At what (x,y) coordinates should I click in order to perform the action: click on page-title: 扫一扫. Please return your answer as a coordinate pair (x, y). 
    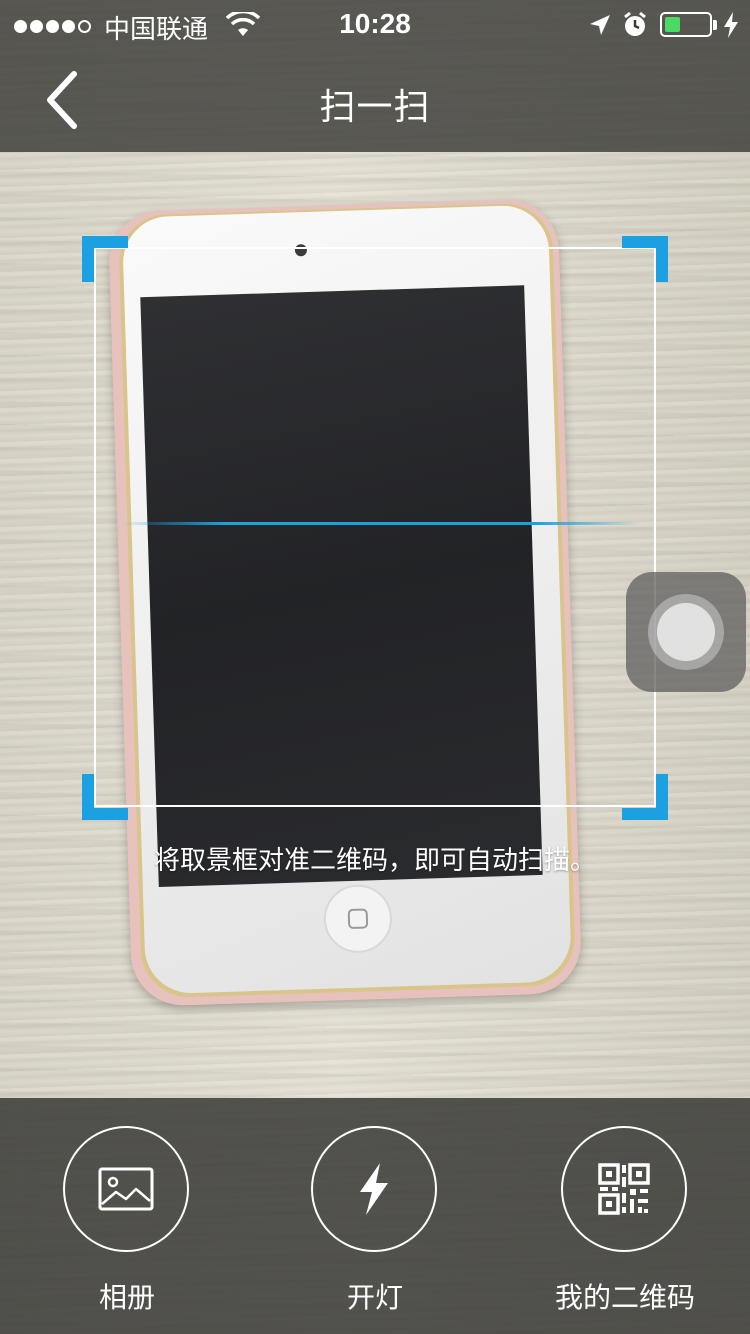
    Looking at the image, I should click on (375, 107).